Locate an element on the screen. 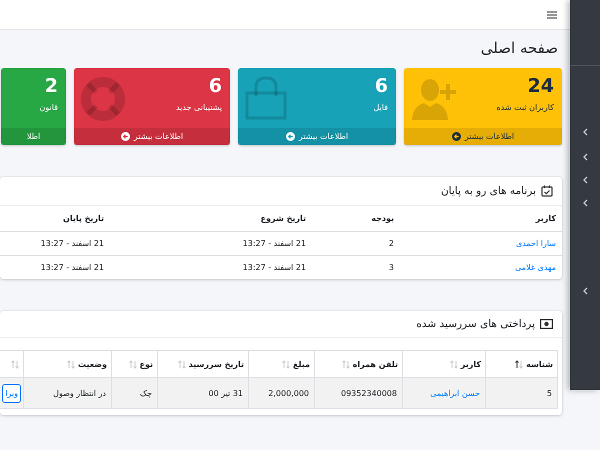  menu-icon is located at coordinates (552, 14).